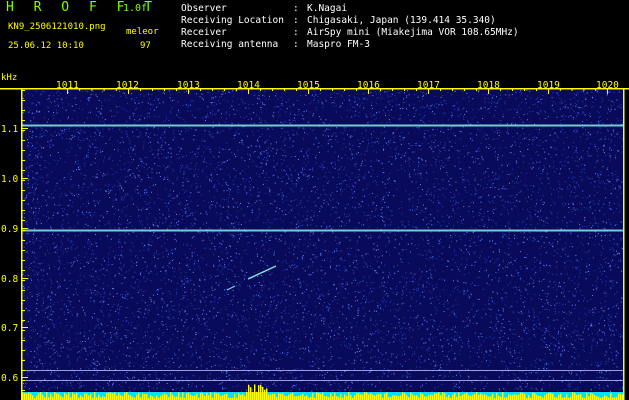  Describe the element at coordinates (188, 85) in the screenshot. I see `x-tick-label: 1013` at that location.